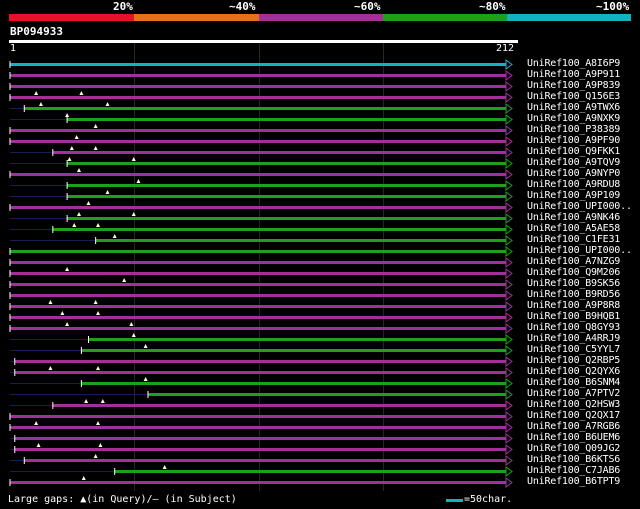 The width and height of the screenshot is (640, 509). I want to click on hit-label: UniRef100_A9TWX6, so click(573, 107).